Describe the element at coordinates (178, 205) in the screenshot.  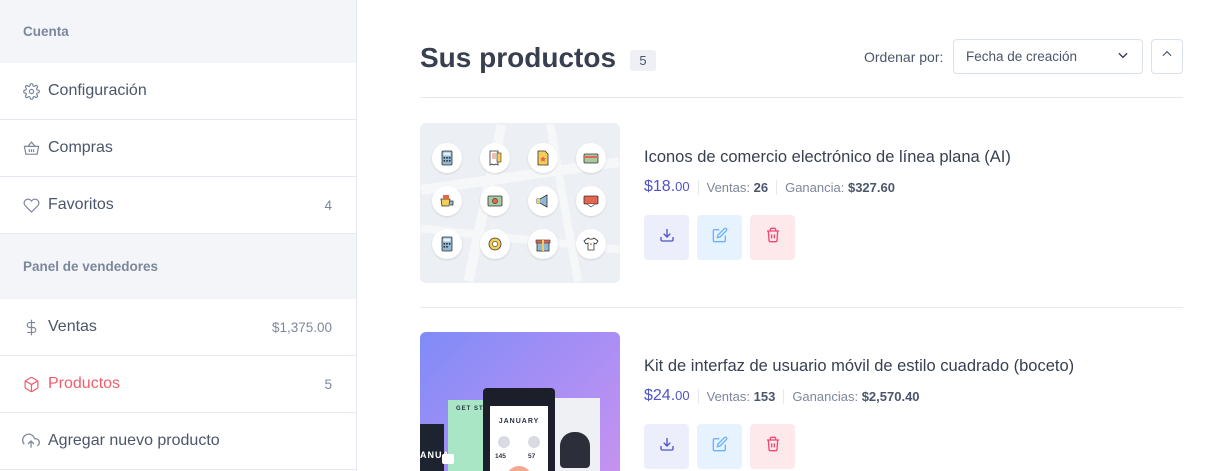
I see `sidebar-item-favorites: Favoritos 4` at that location.